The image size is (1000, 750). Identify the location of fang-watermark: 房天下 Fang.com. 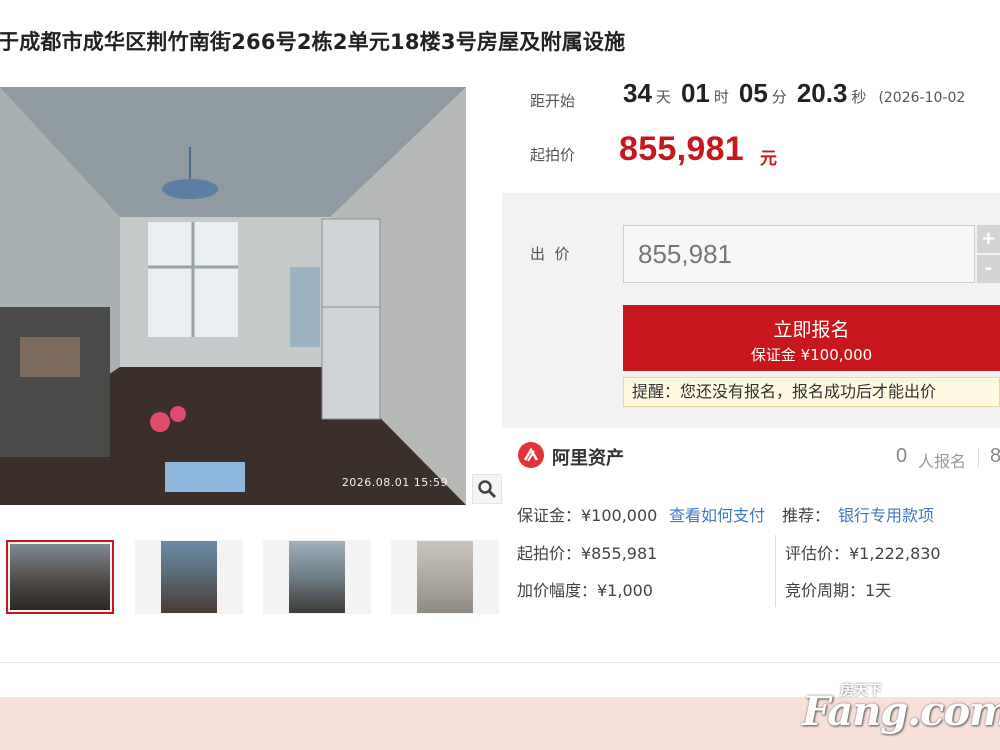
(899, 712).